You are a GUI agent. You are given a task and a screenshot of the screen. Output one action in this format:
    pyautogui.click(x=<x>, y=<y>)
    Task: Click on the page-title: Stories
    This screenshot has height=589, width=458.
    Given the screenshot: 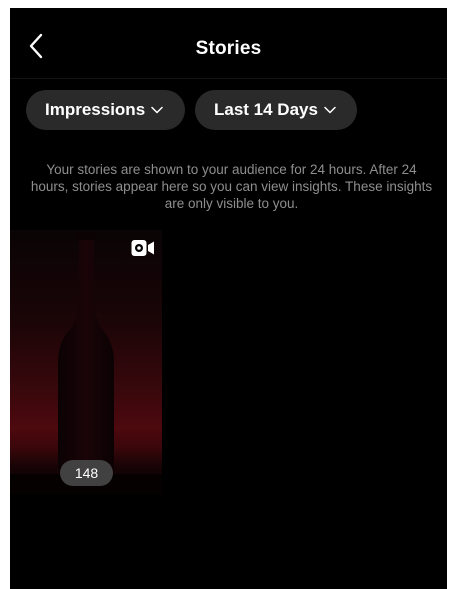 What is the action you would take?
    pyautogui.click(x=228, y=48)
    